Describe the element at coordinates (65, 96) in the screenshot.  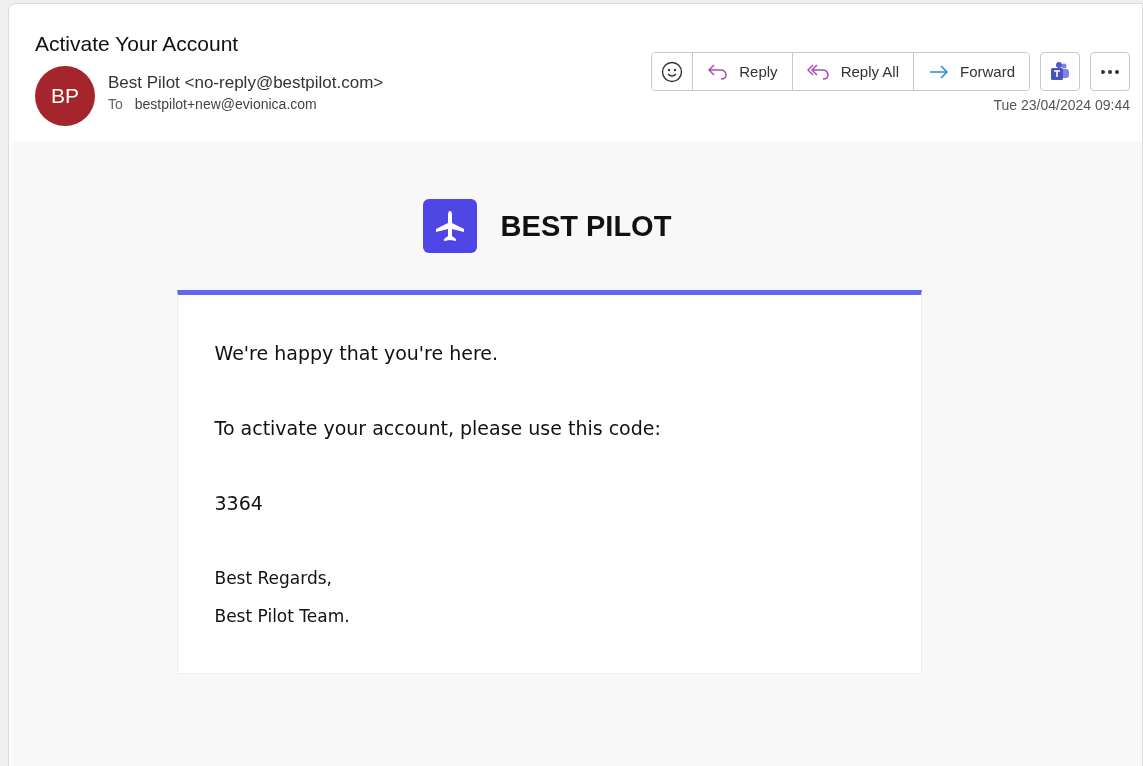
I see `sender-avatar: BP` at that location.